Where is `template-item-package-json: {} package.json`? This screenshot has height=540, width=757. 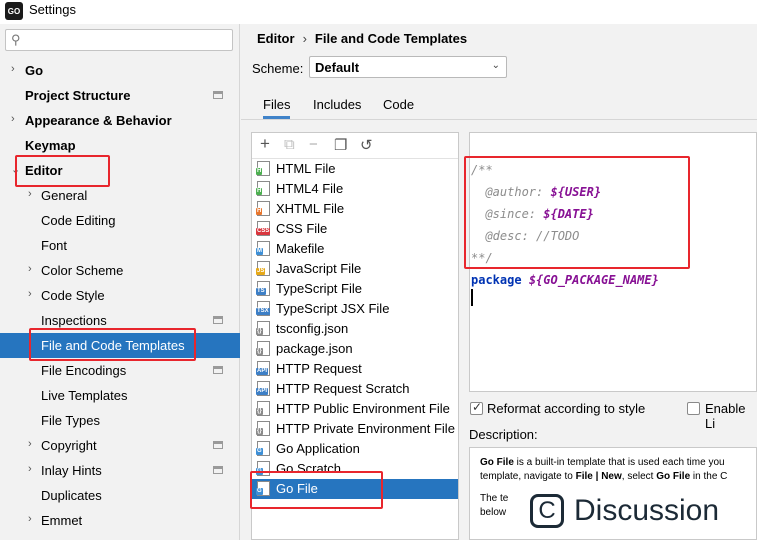 template-item-package-json: {} package.json is located at coordinates (355, 349).